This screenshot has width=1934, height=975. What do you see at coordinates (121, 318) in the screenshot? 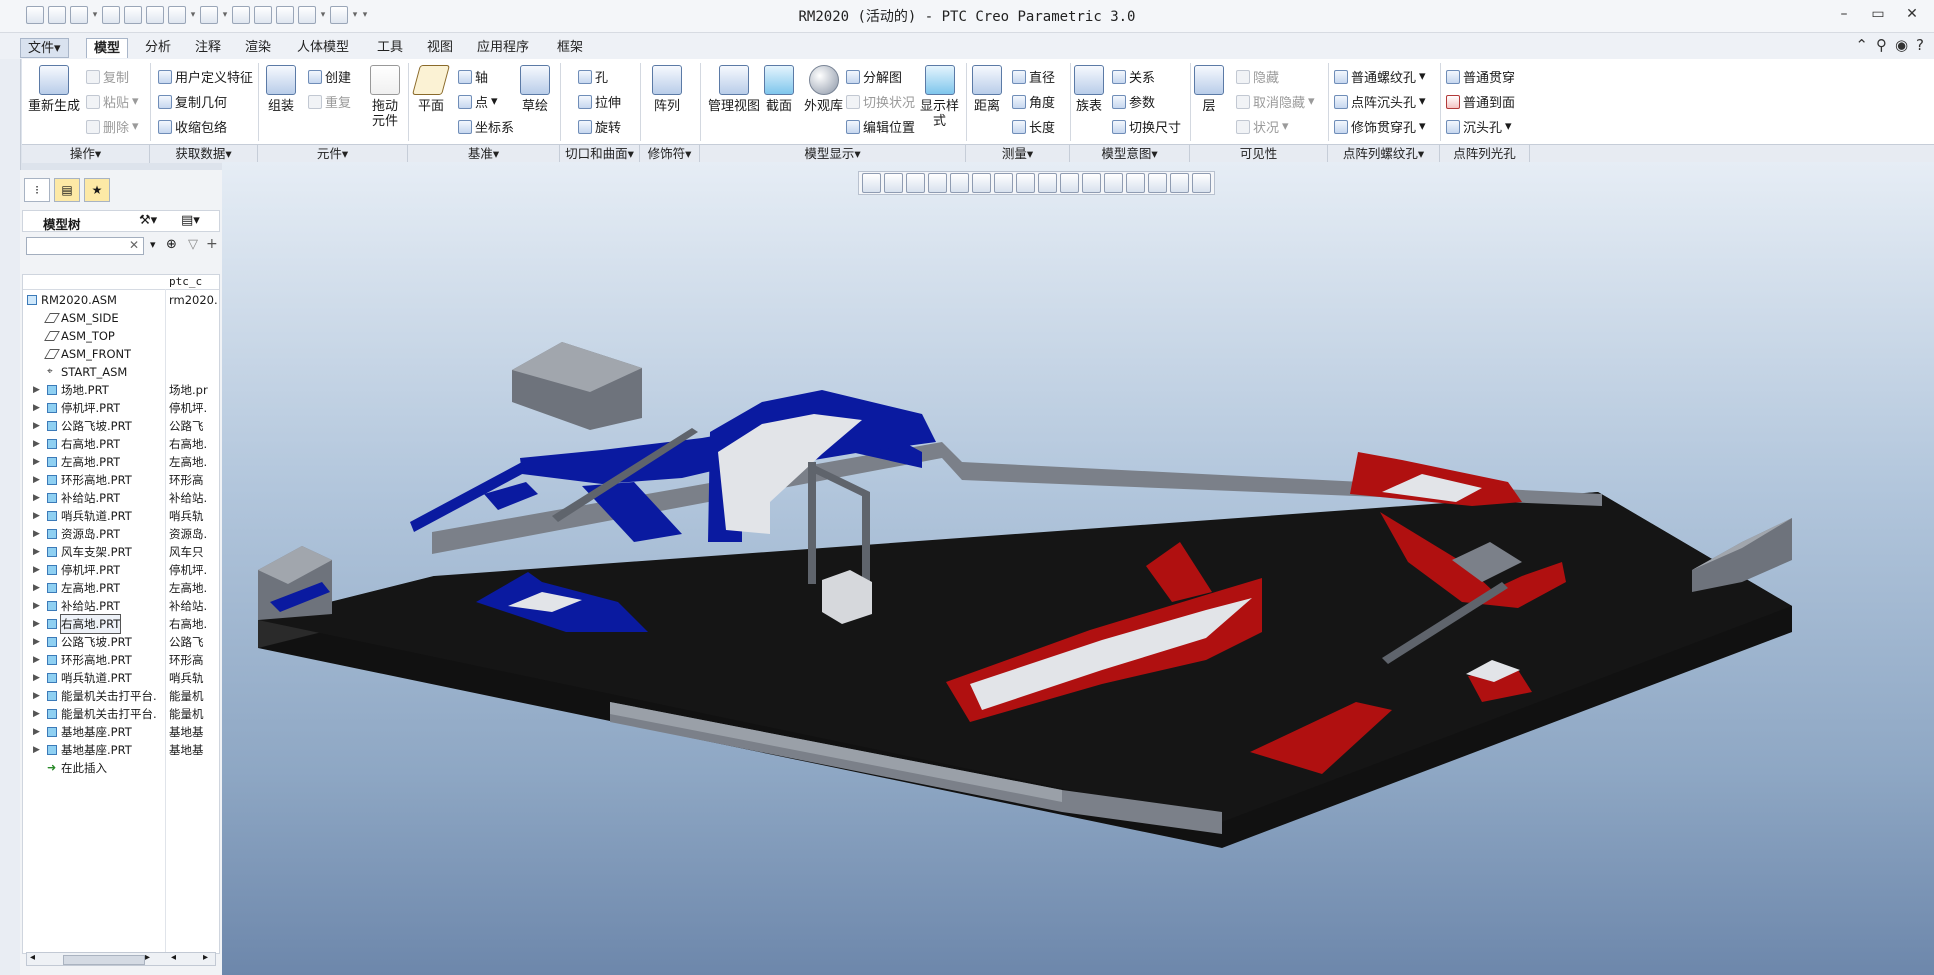
I see `tree-row: ASM_SIDE` at bounding box center [121, 318].